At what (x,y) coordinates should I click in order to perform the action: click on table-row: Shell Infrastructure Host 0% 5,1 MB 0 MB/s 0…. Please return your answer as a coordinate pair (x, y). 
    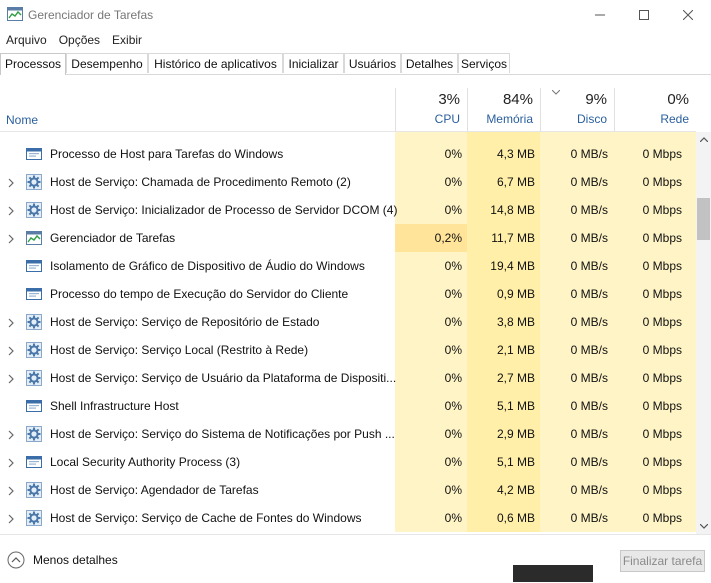
    Looking at the image, I should click on (348, 406).